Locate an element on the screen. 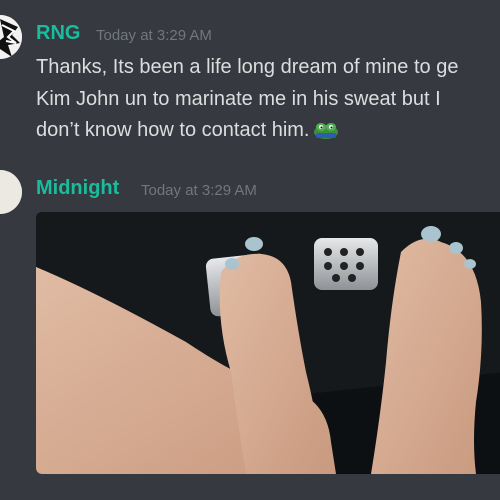 The width and height of the screenshot is (500, 500). author-name: Midnight is located at coordinates (77, 188).